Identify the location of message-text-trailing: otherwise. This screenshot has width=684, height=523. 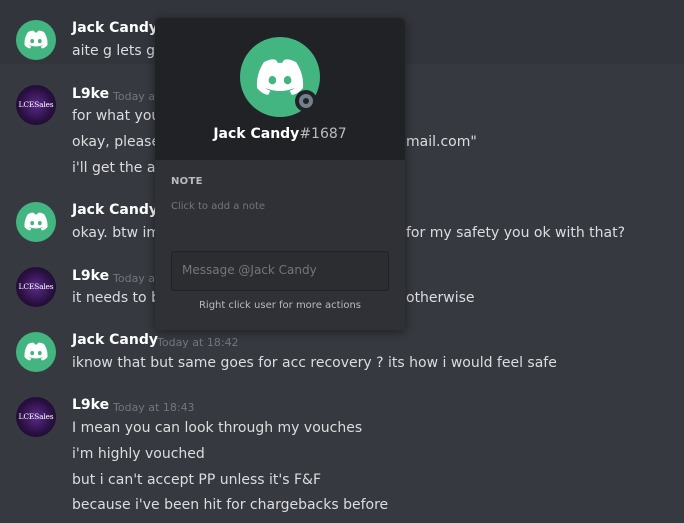
(440, 298).